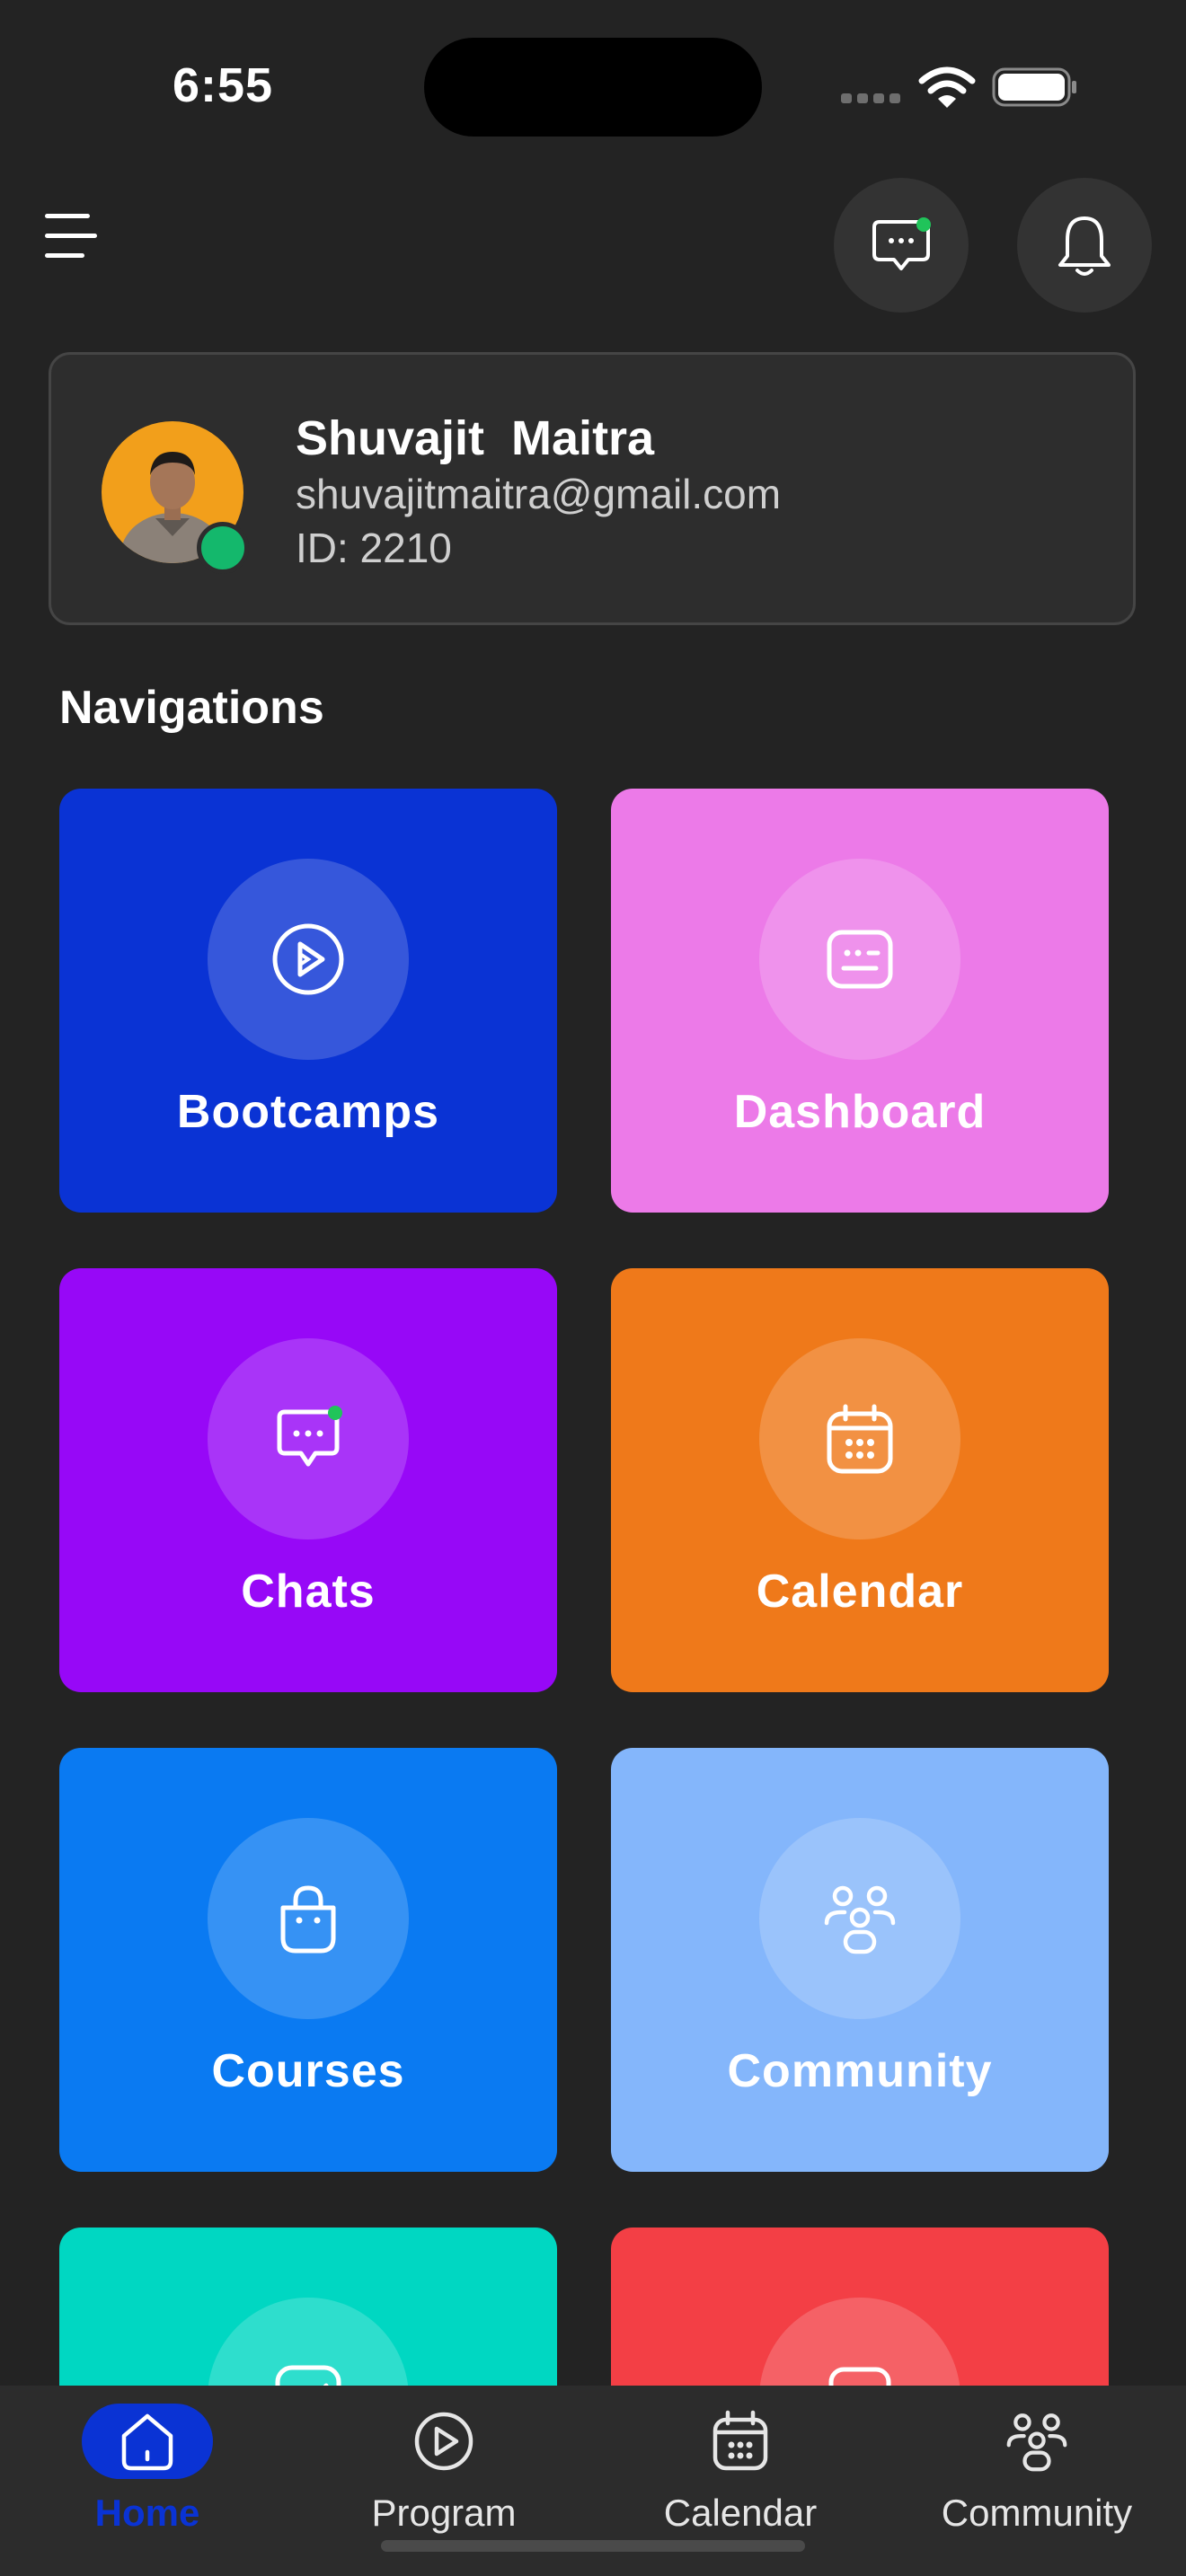  Describe the element at coordinates (1034, 87) in the screenshot. I see `battery-icon` at that location.